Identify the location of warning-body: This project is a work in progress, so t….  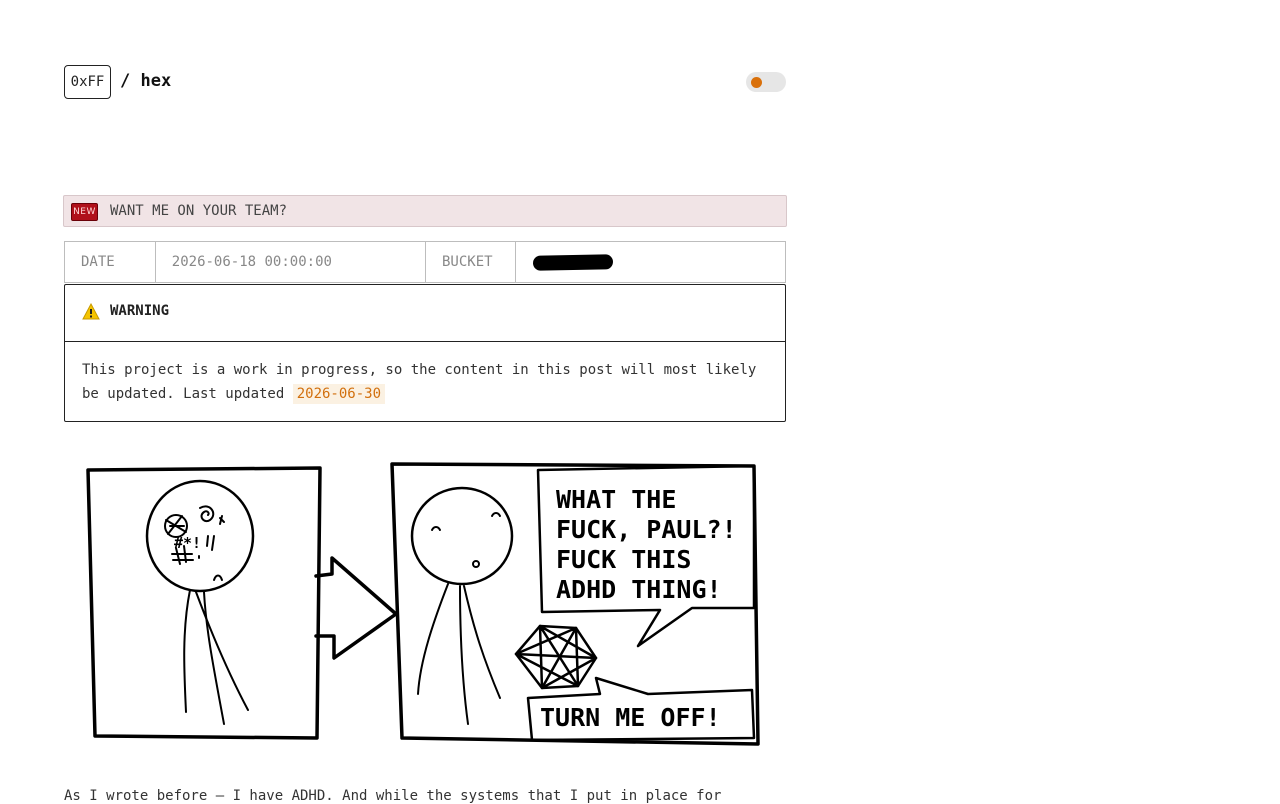
(422, 382).